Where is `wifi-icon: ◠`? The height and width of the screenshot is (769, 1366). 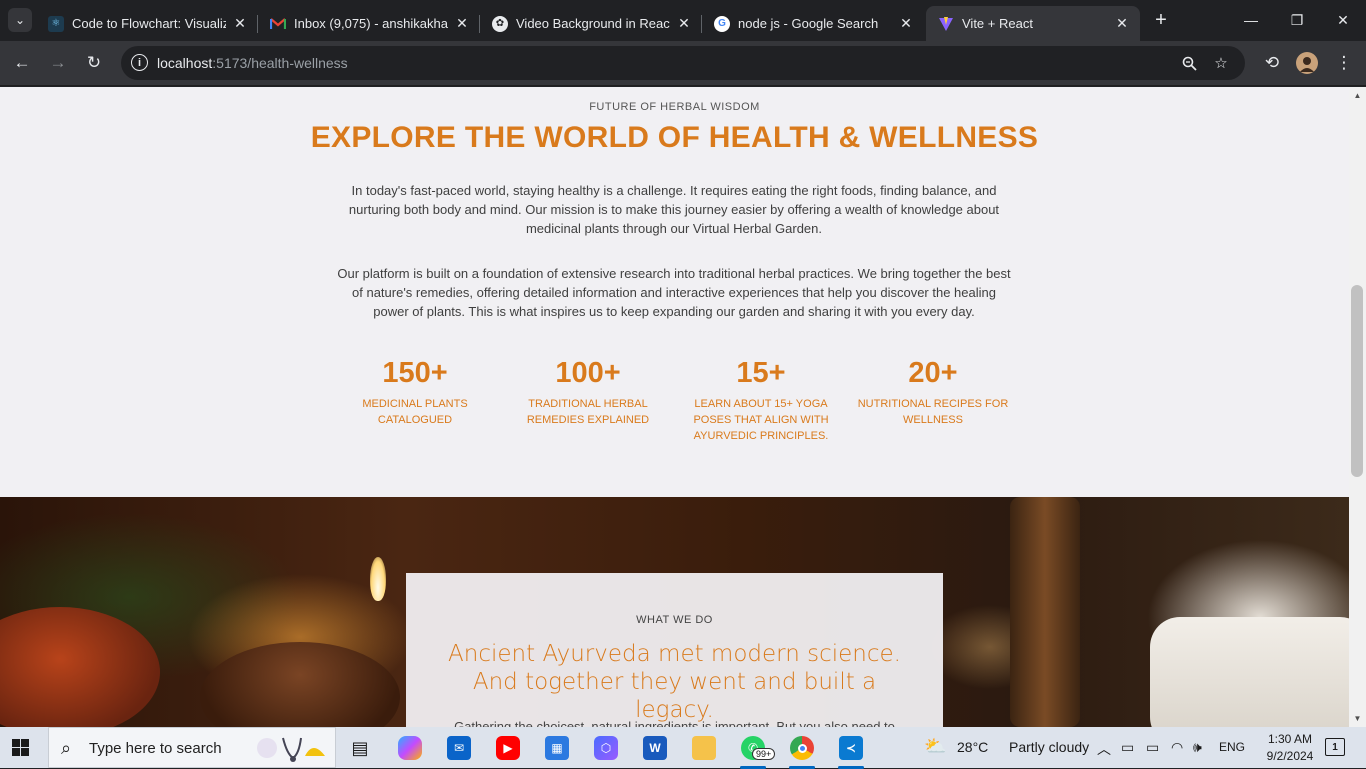
wifi-icon: ◠ is located at coordinates (1177, 747).